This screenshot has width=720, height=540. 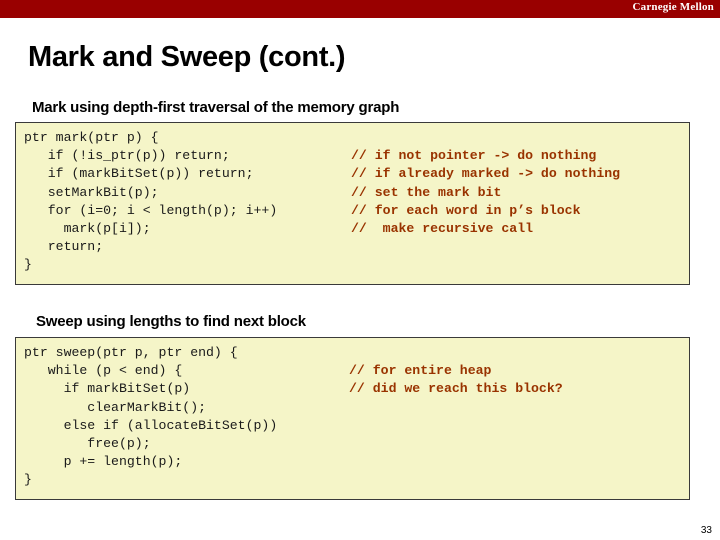 I want to click on code-line-text: ptr sweep(ptr p, ptr end) {, so click(x=131, y=352).